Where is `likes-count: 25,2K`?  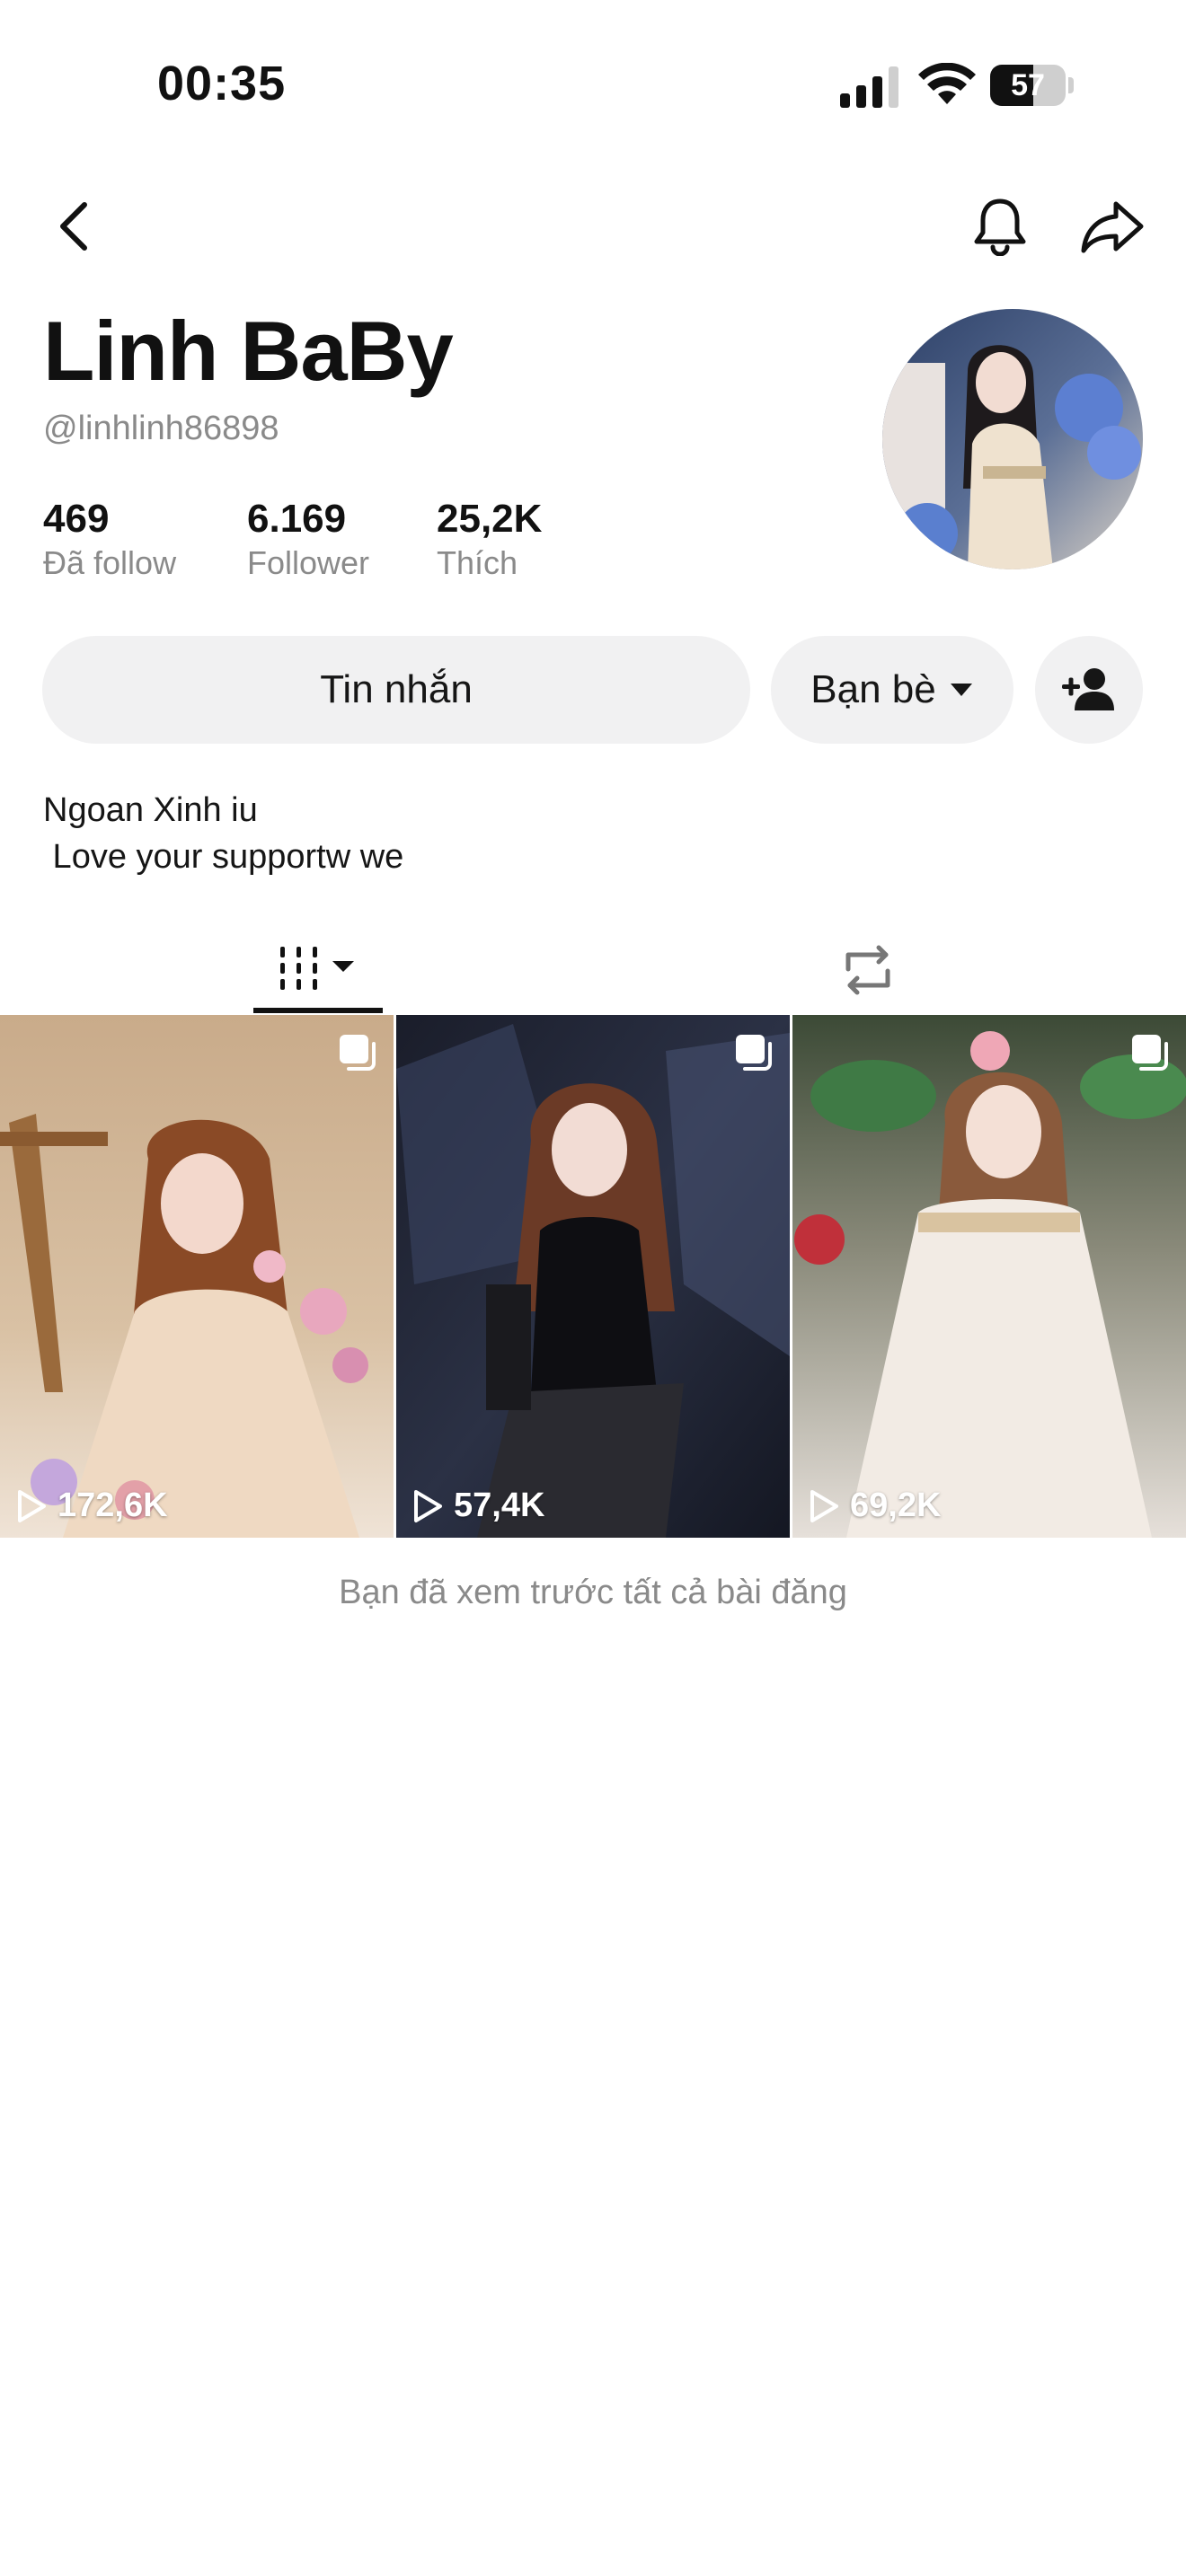
likes-count: 25,2K is located at coordinates (490, 519).